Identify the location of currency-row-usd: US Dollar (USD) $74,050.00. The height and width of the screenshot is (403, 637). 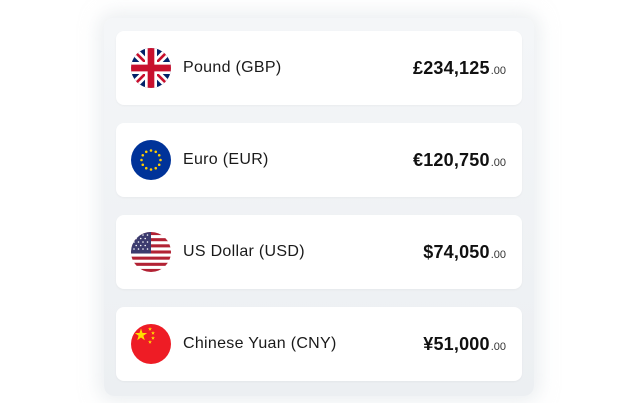
(319, 252).